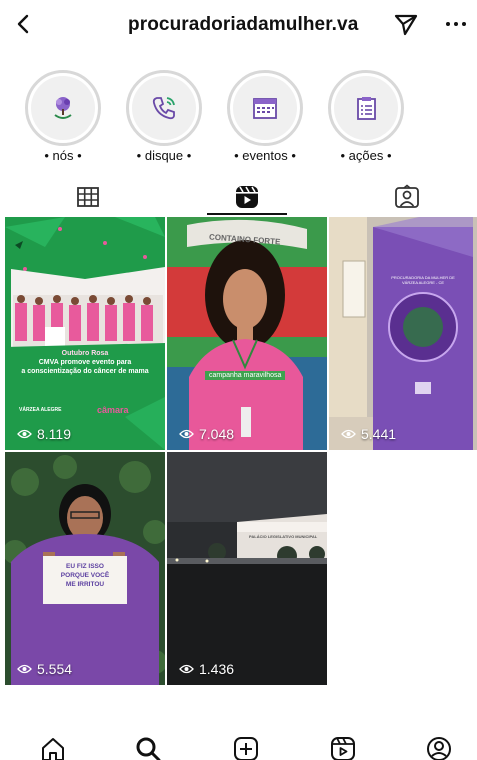 This screenshot has width=477, height=760. What do you see at coordinates (44, 669) in the screenshot?
I see `reel-view-count: 5.554` at bounding box center [44, 669].